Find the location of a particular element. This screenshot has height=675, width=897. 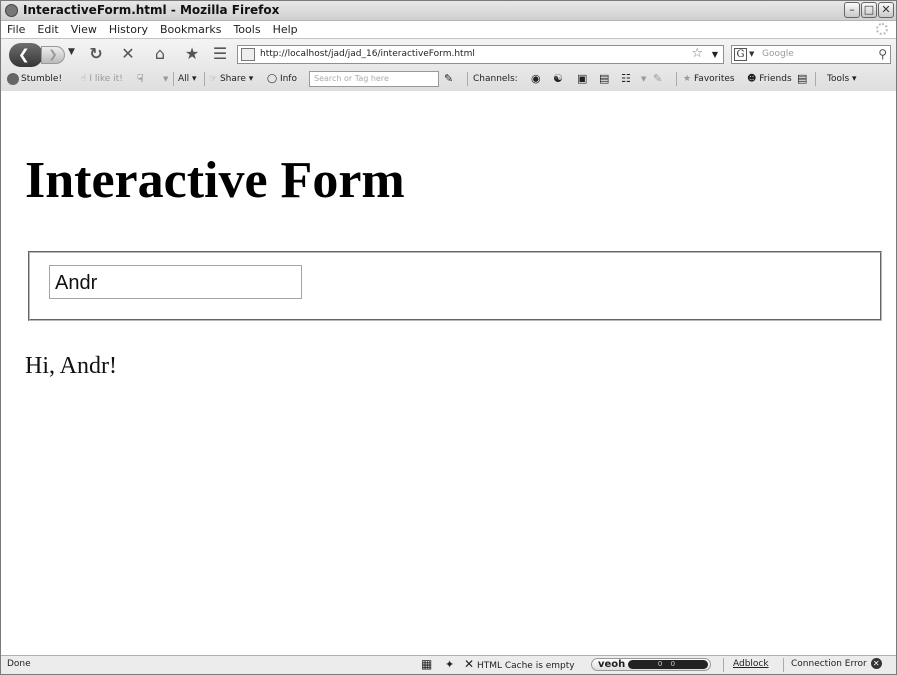

share-label: Share is located at coordinates (232, 79).